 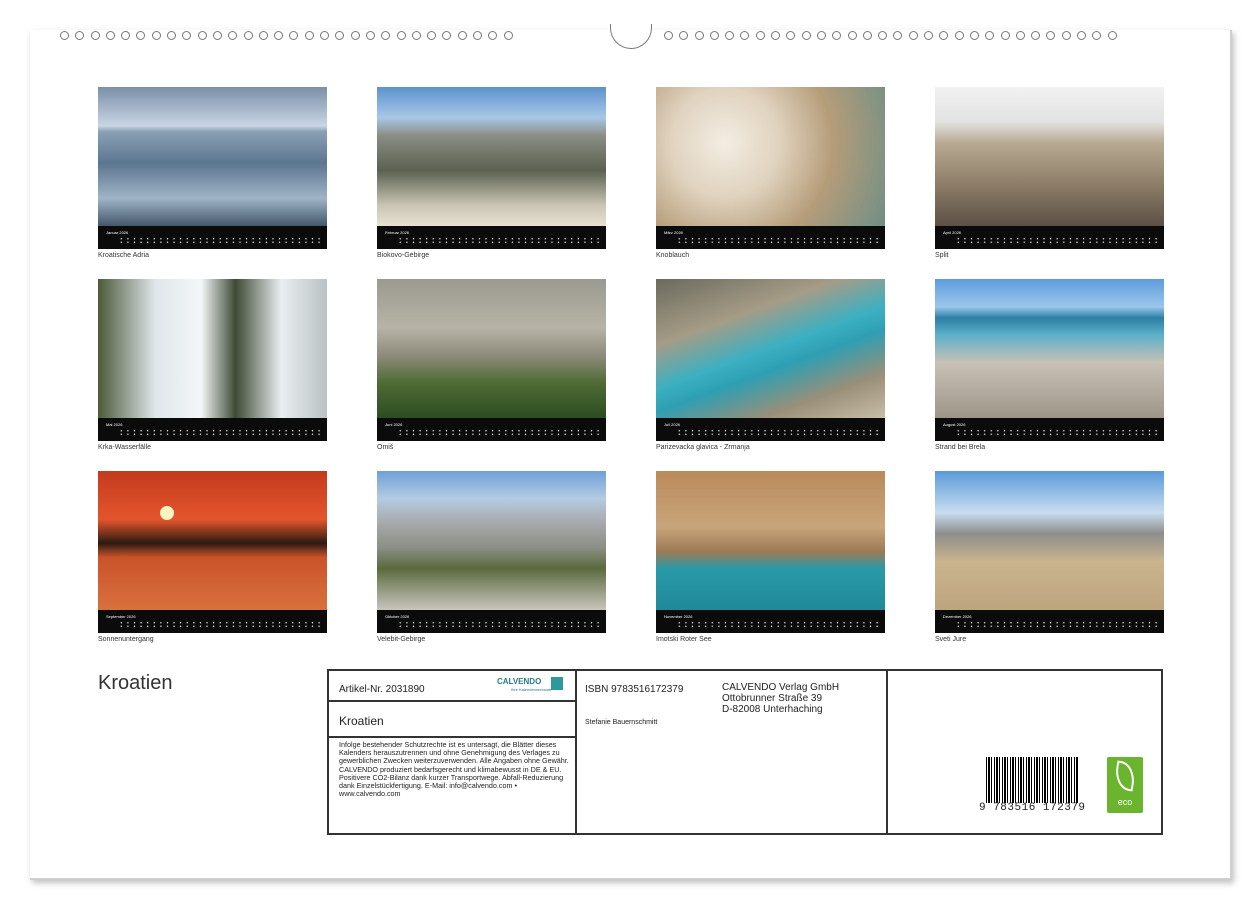 What do you see at coordinates (212, 540) in the screenshot?
I see `photo-sonnenuntergang` at bounding box center [212, 540].